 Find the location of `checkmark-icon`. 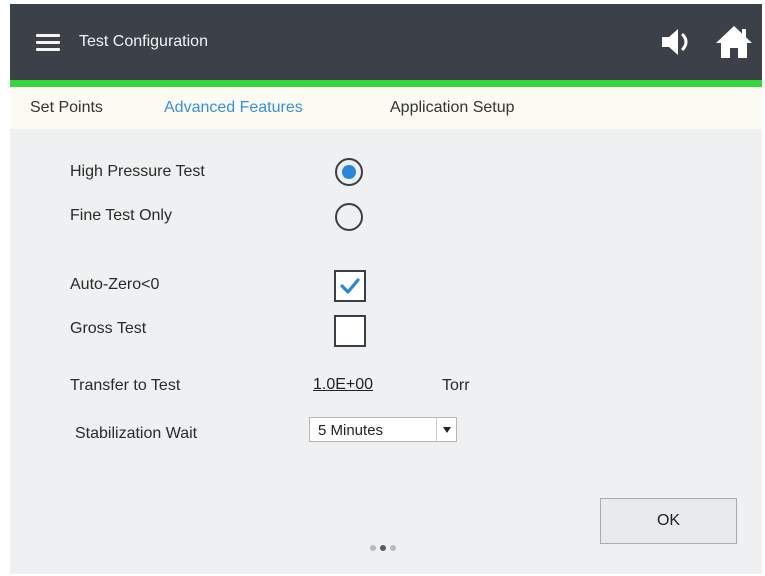

checkmark-icon is located at coordinates (350, 286).